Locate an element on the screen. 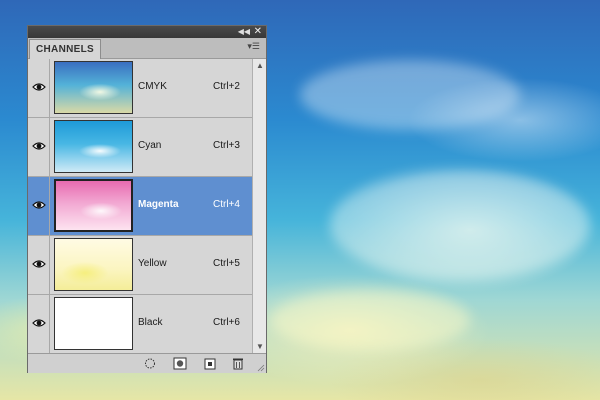 This screenshot has height=400, width=600. new-channel-icon is located at coordinates (210, 363).